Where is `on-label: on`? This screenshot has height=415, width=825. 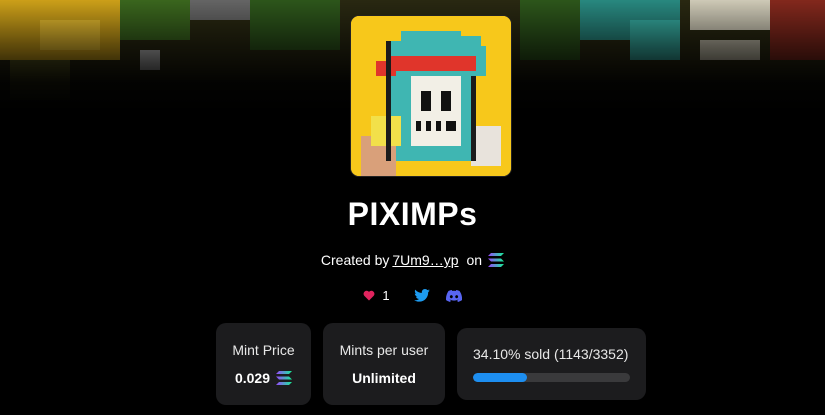
on-label: on is located at coordinates (474, 260).